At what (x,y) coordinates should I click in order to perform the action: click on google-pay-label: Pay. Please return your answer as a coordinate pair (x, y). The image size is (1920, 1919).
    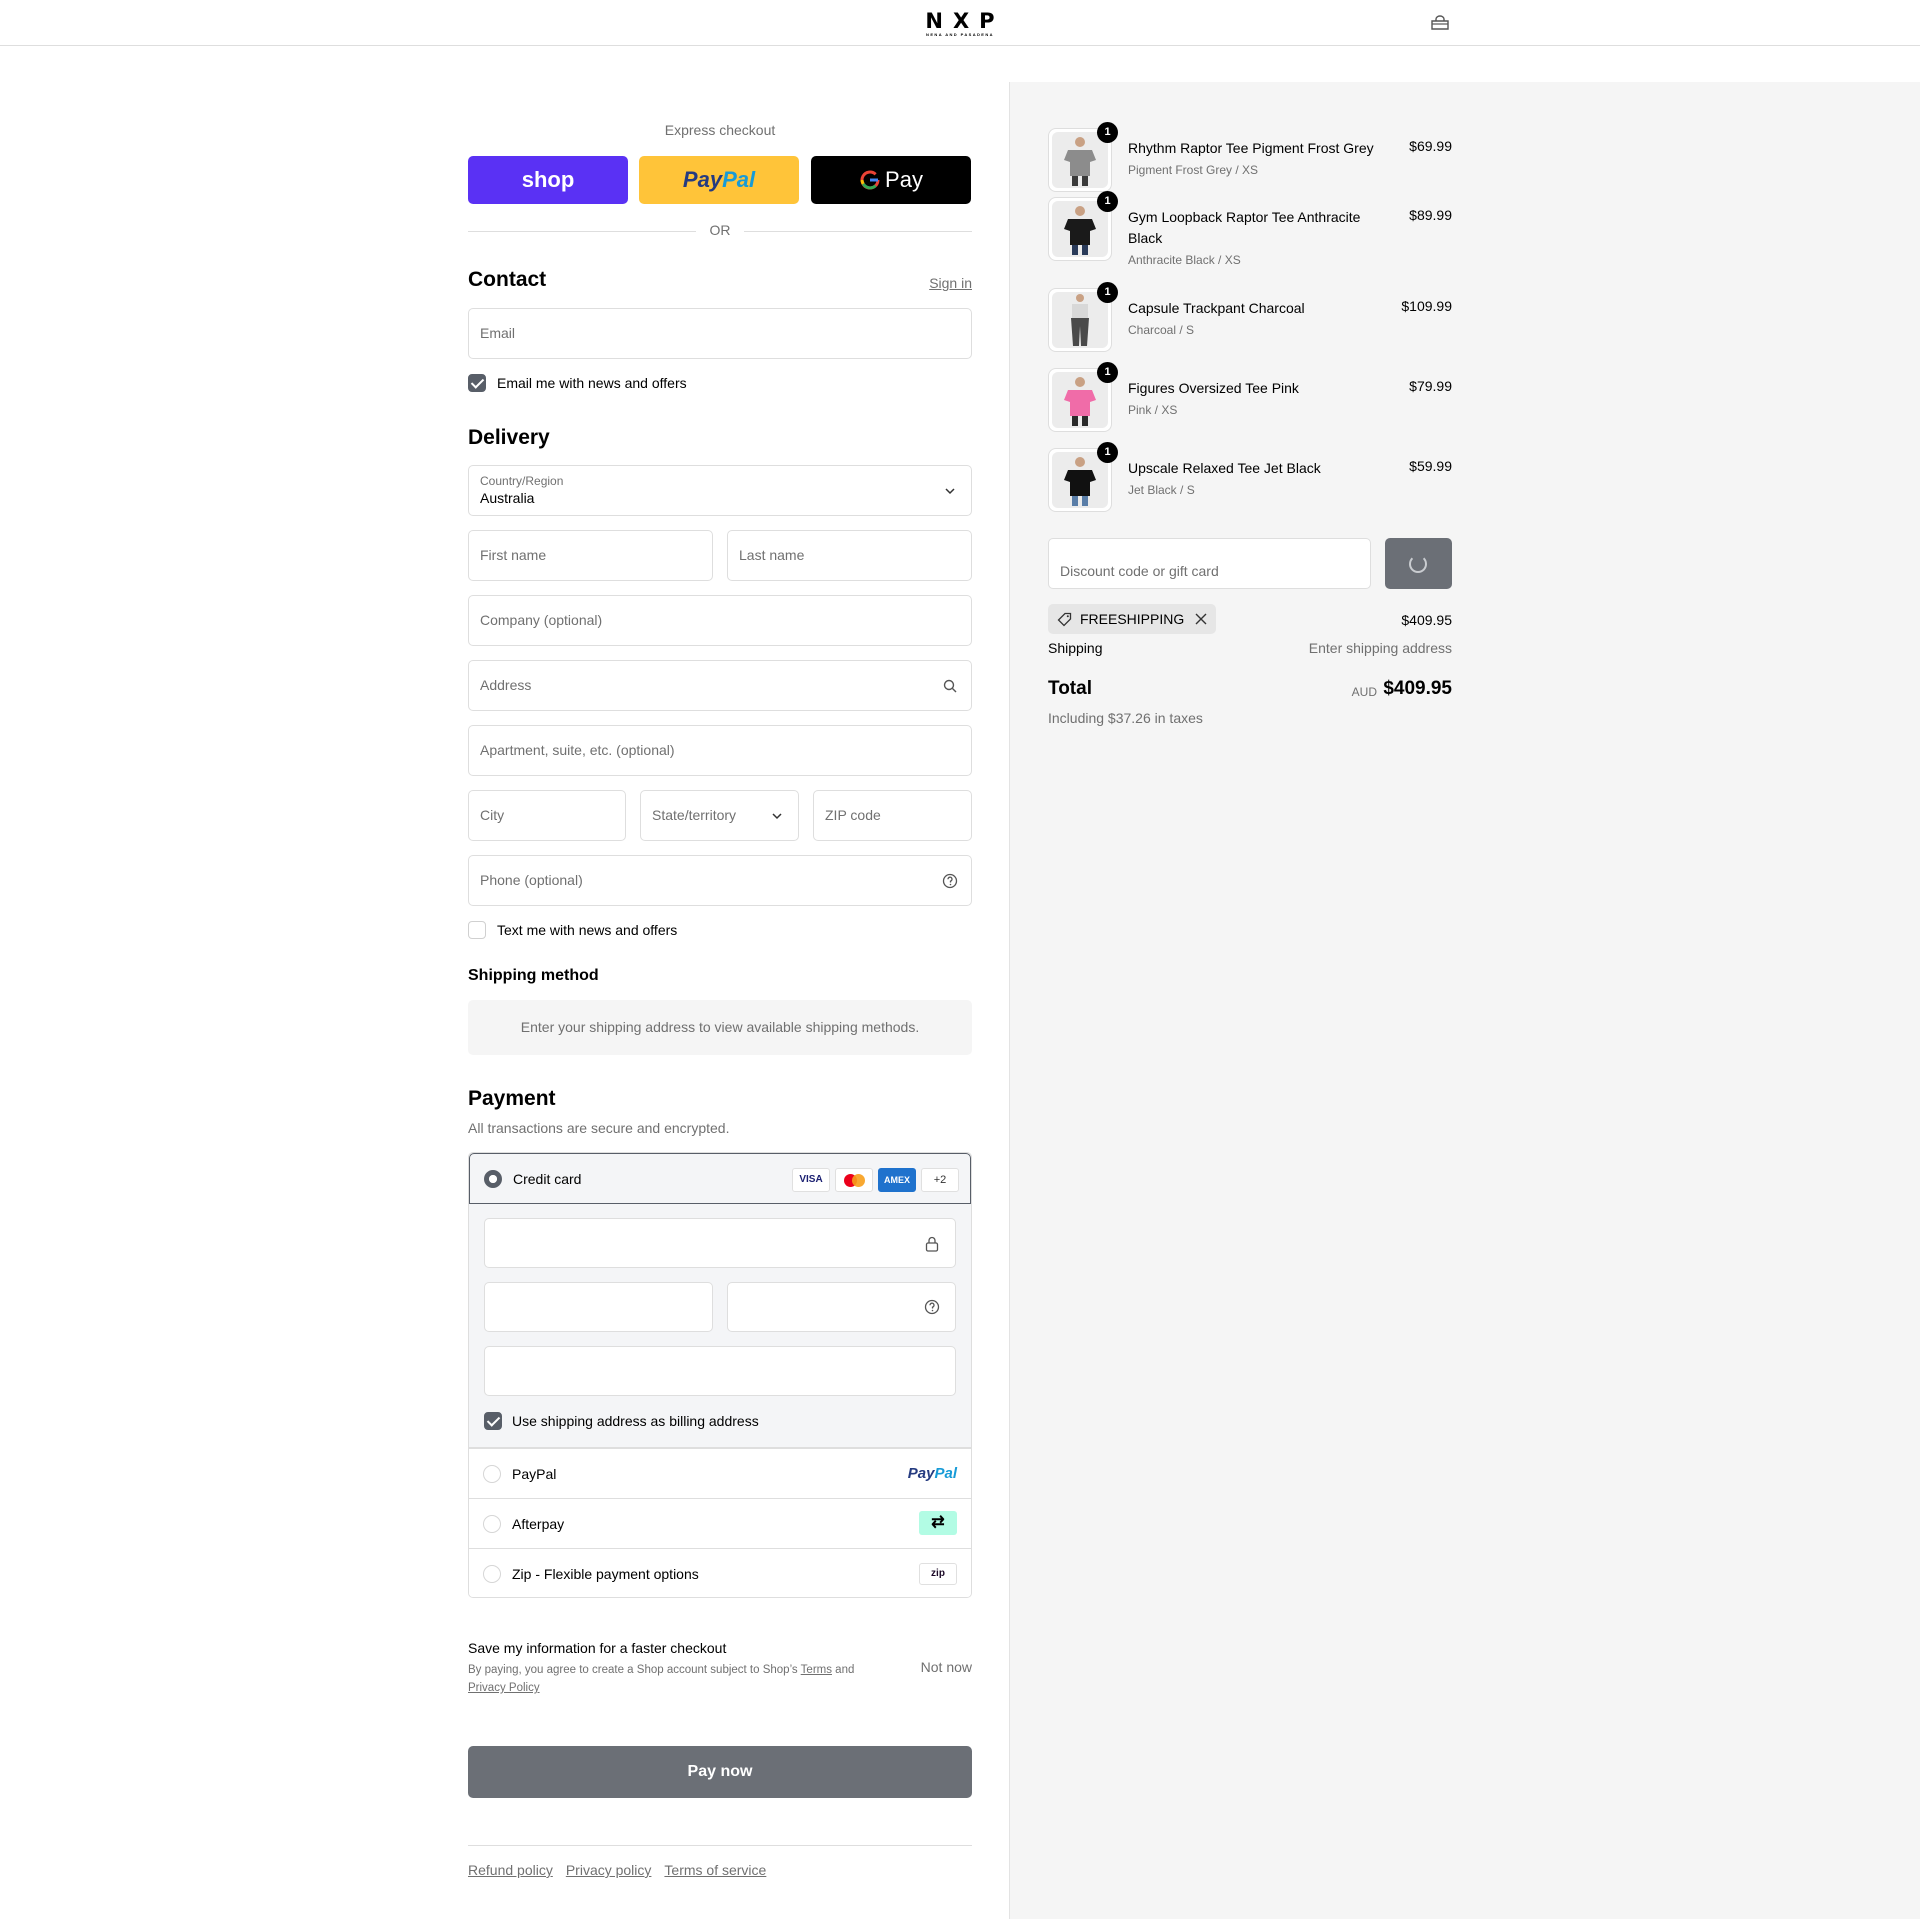
    Looking at the image, I should click on (904, 179).